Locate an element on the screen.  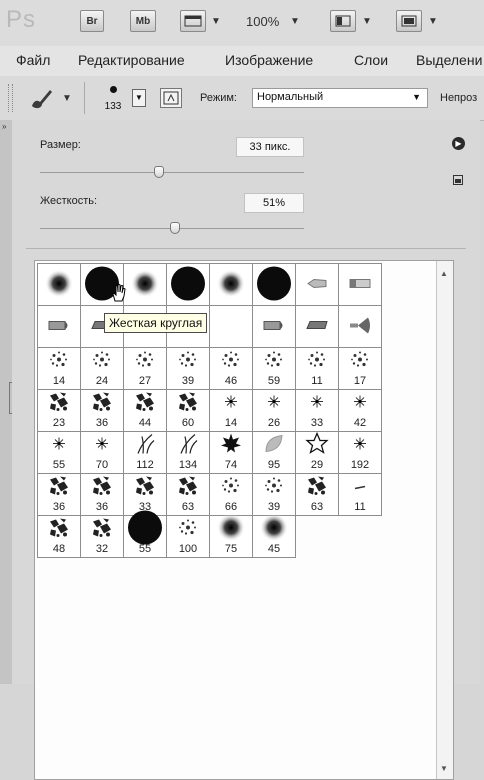
brush-preset-cell: 29 is located at coordinates (317, 452).